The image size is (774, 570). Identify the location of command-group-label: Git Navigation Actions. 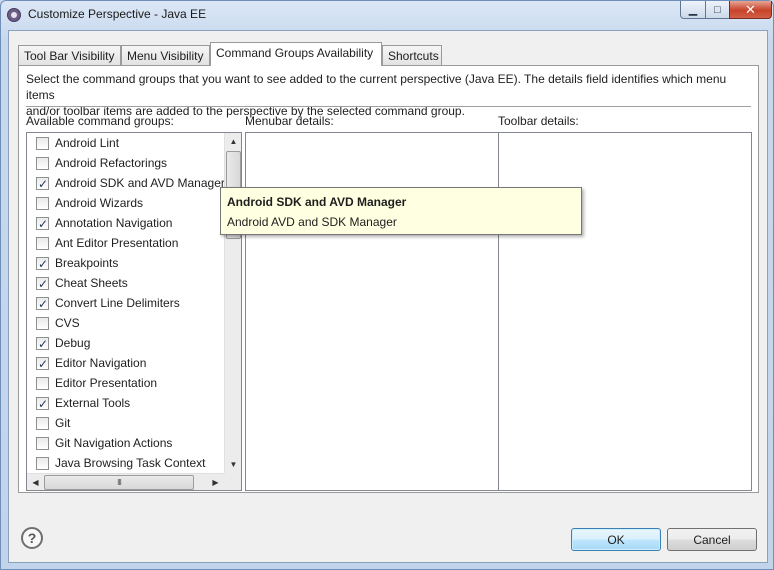
(114, 443).